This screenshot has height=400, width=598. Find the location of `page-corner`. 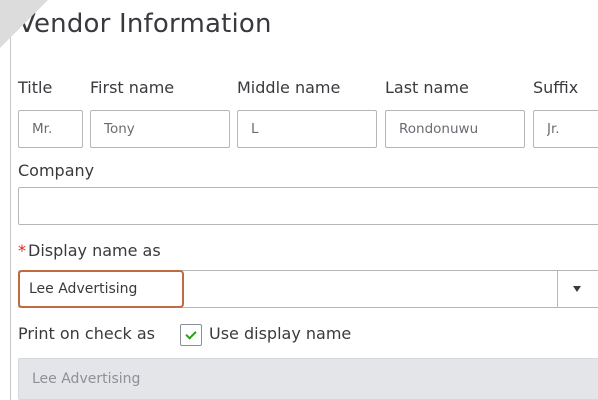

page-corner is located at coordinates (24, 24).